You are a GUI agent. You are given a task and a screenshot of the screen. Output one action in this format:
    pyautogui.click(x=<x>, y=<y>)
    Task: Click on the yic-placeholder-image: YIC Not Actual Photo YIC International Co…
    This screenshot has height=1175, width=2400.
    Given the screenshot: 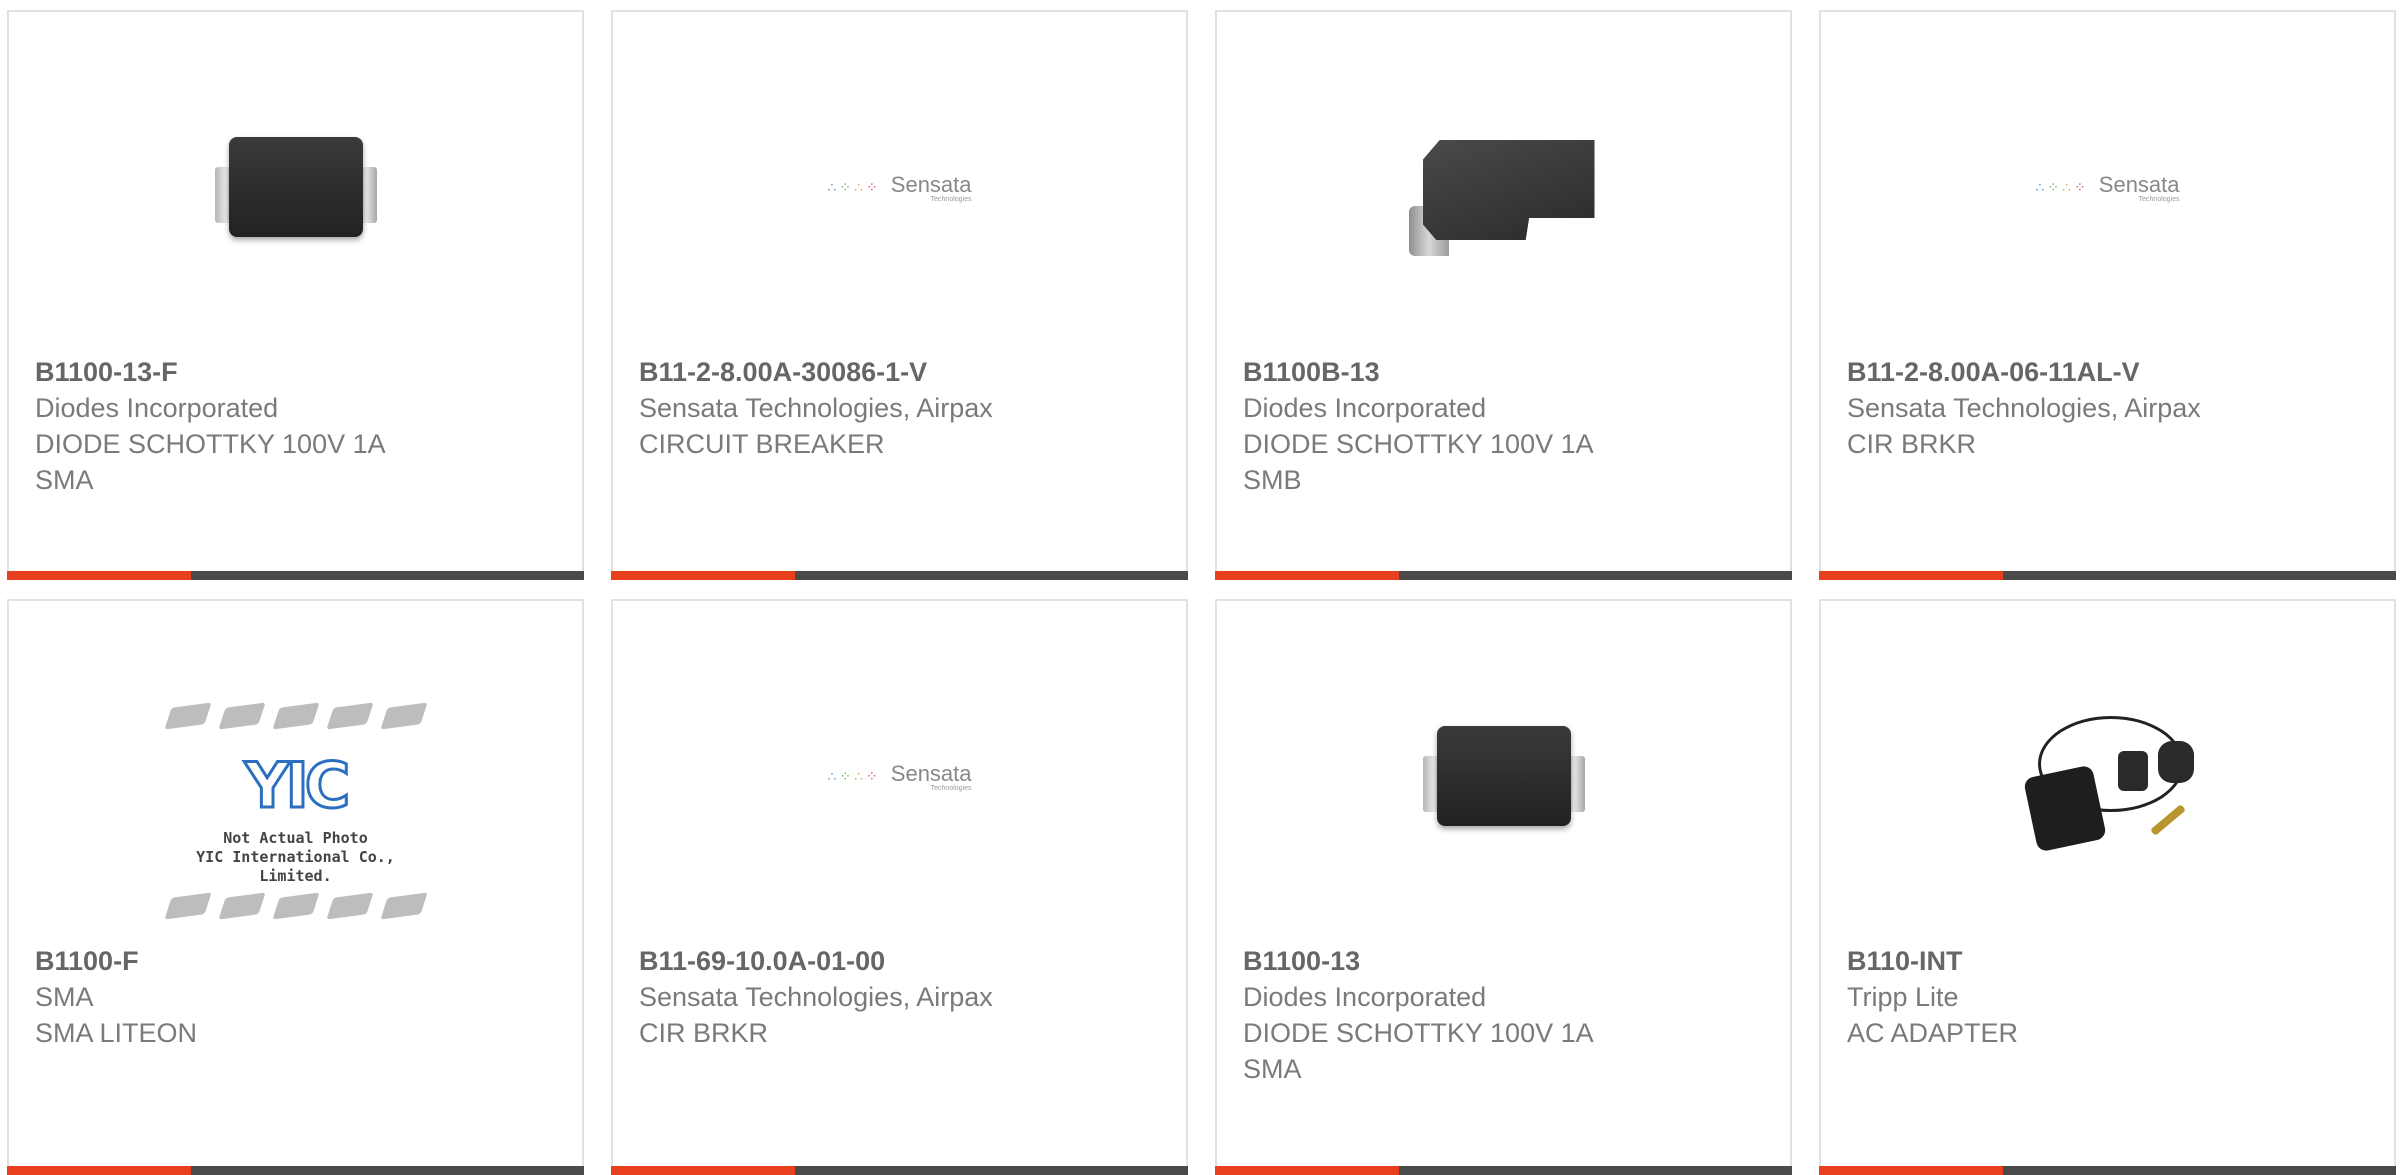 What is the action you would take?
    pyautogui.click(x=296, y=811)
    